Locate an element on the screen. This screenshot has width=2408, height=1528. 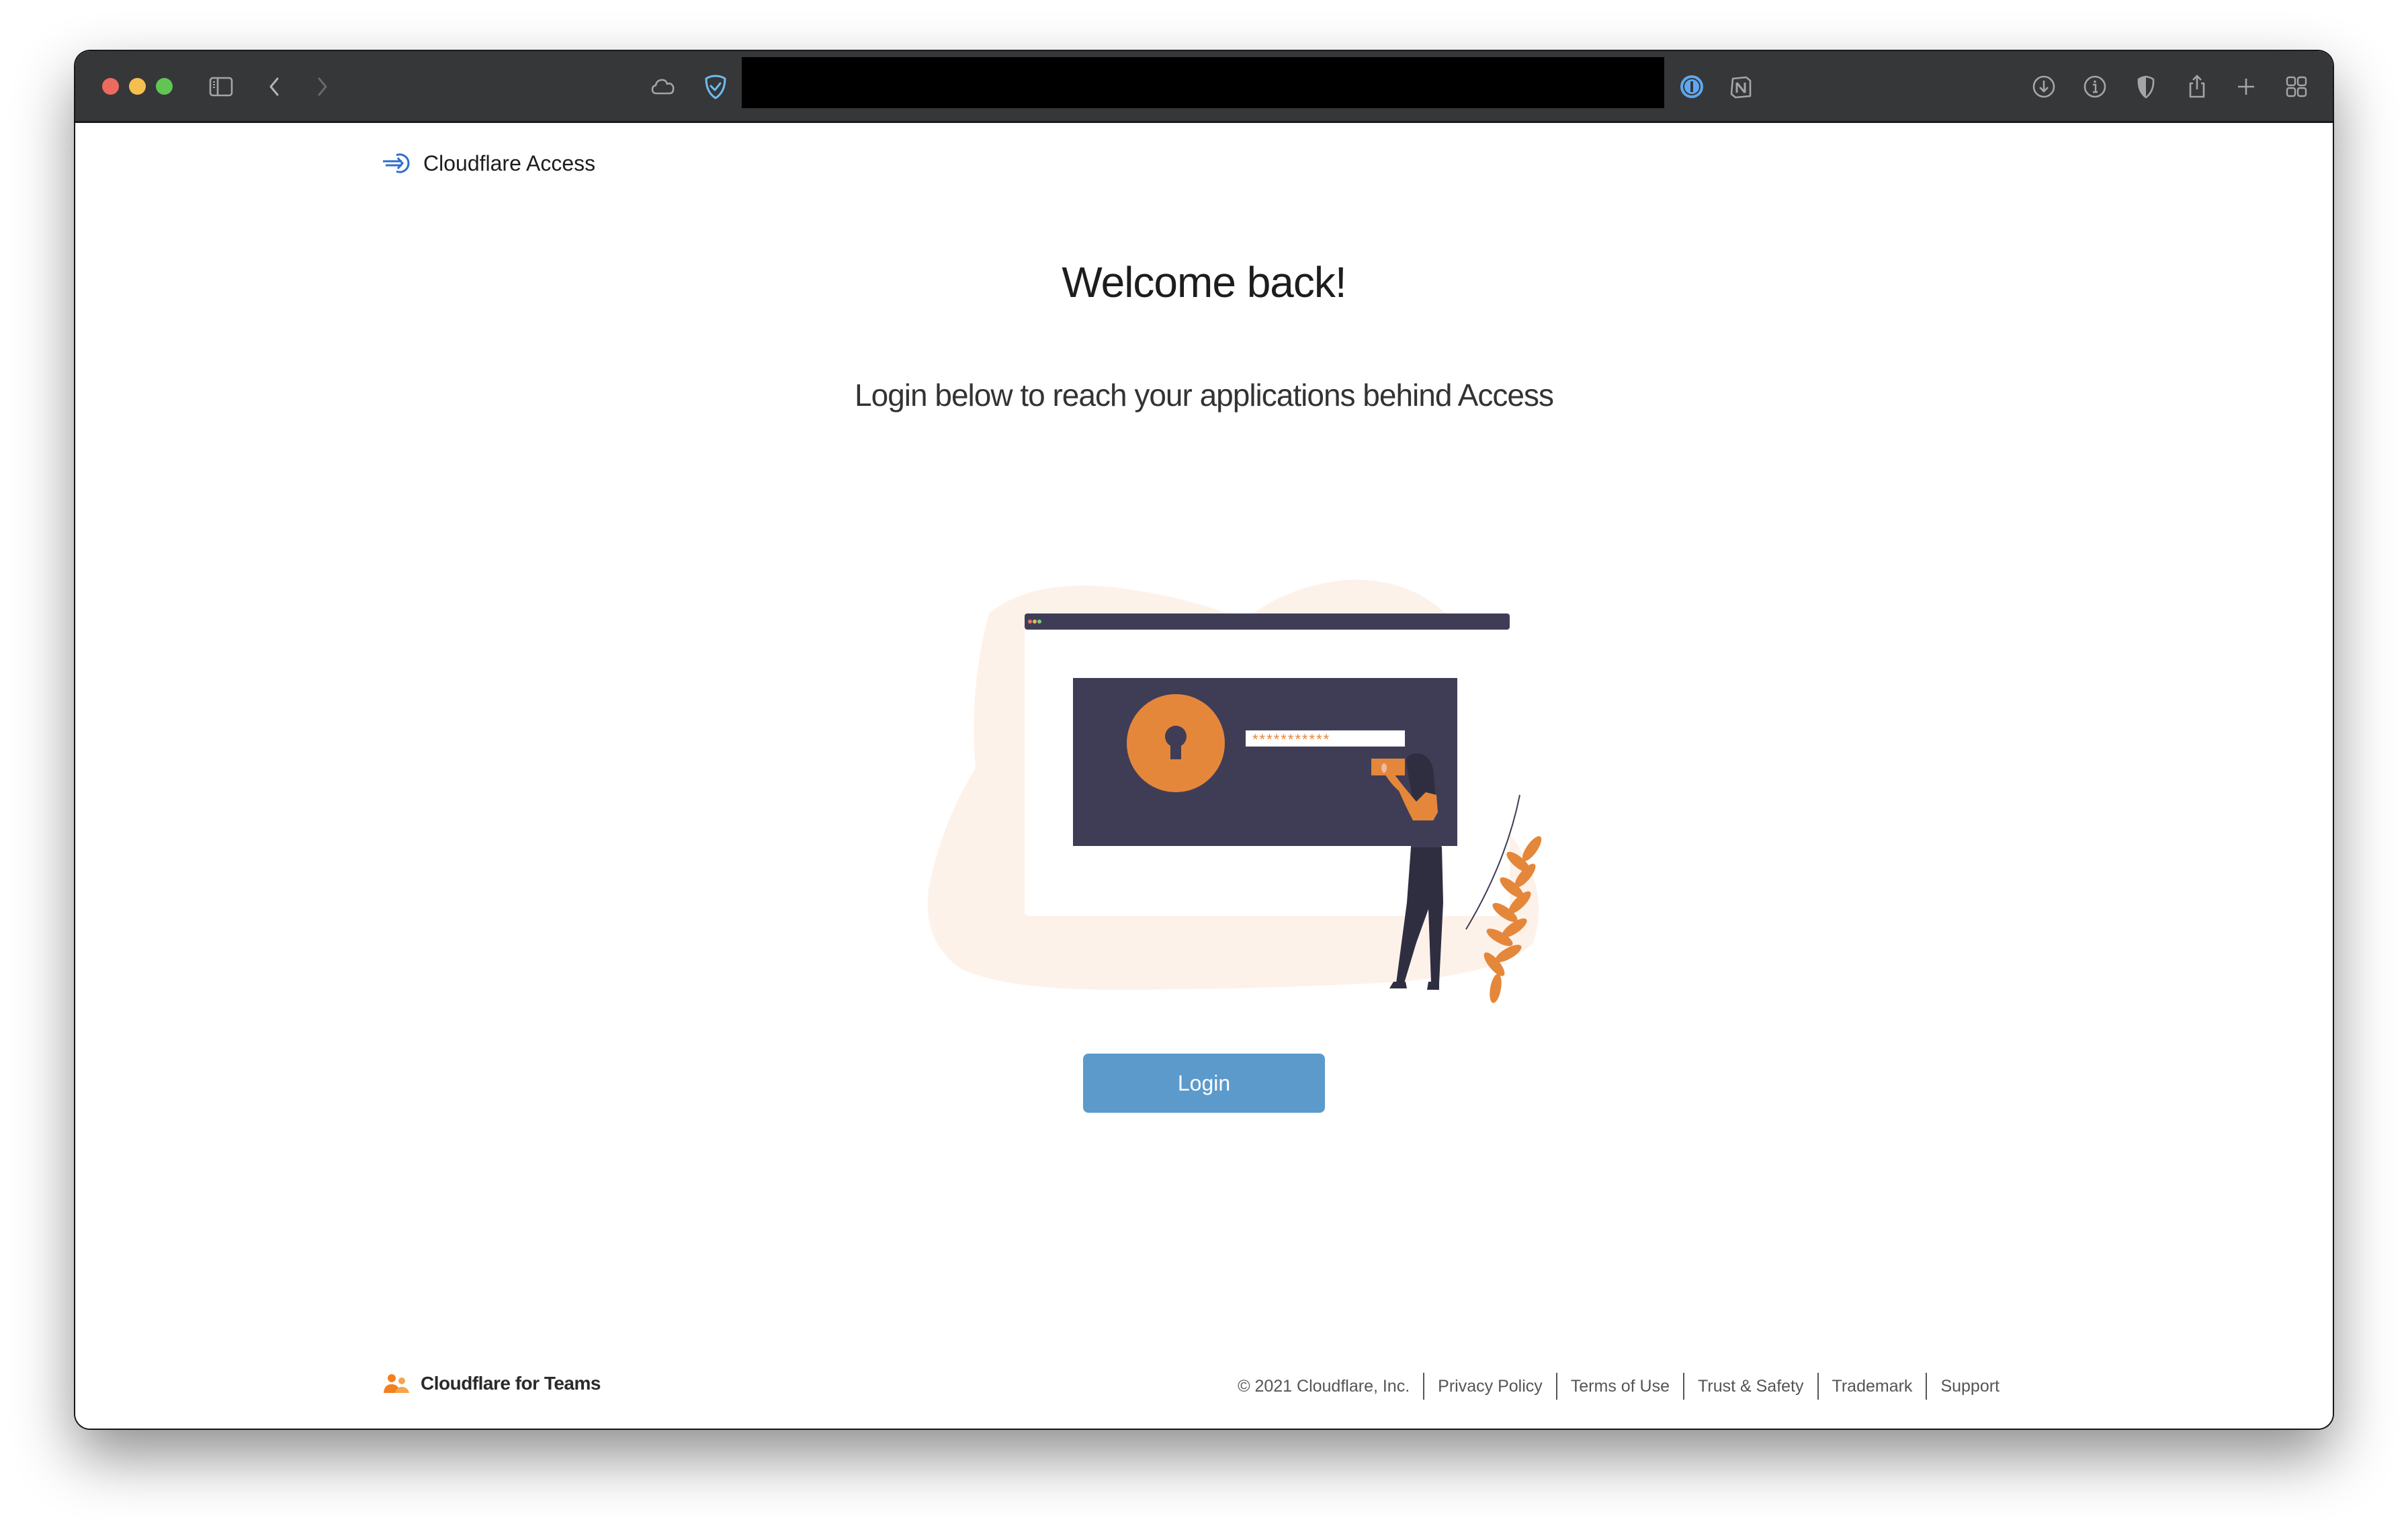
forward-icon is located at coordinates (321, 86).